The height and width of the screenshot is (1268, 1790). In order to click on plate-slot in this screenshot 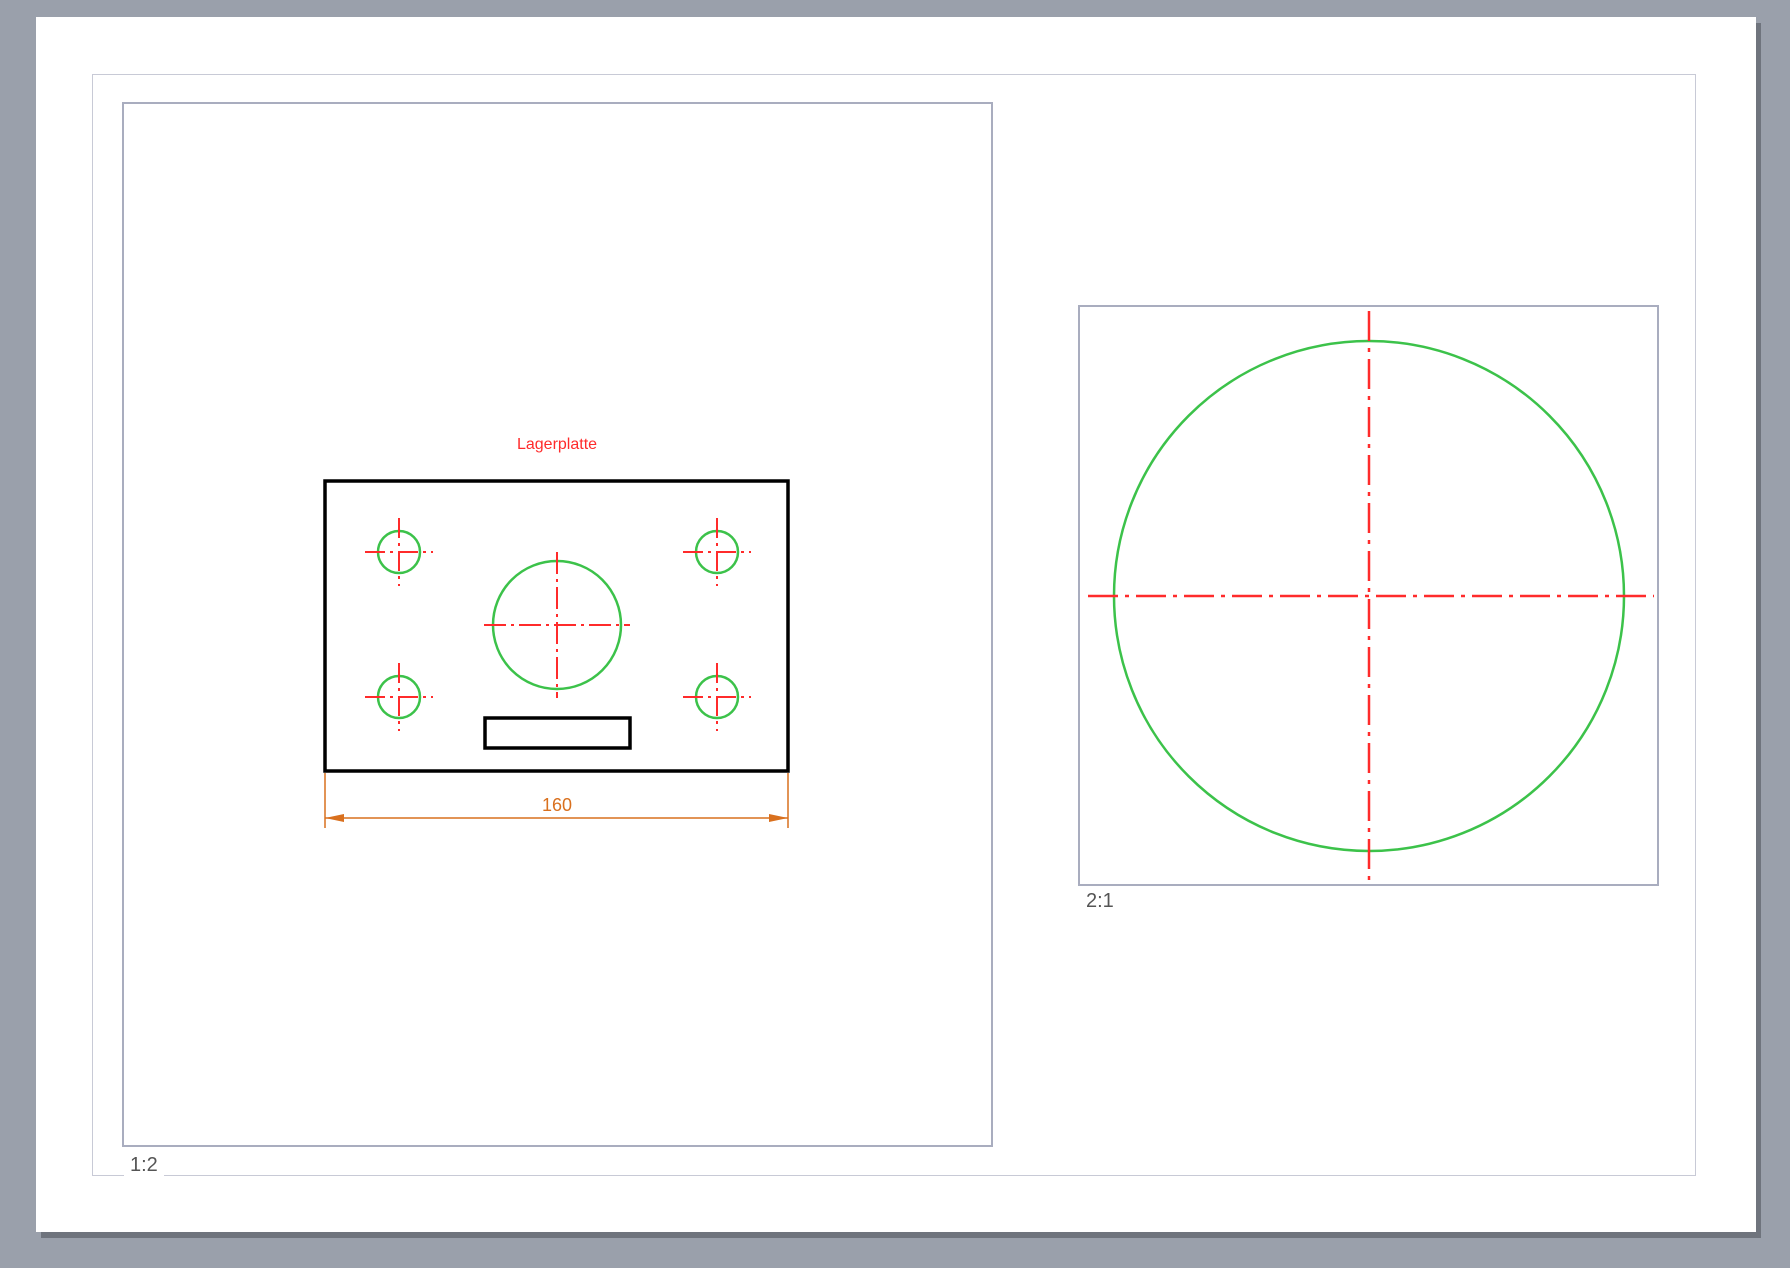, I will do `click(557, 733)`.